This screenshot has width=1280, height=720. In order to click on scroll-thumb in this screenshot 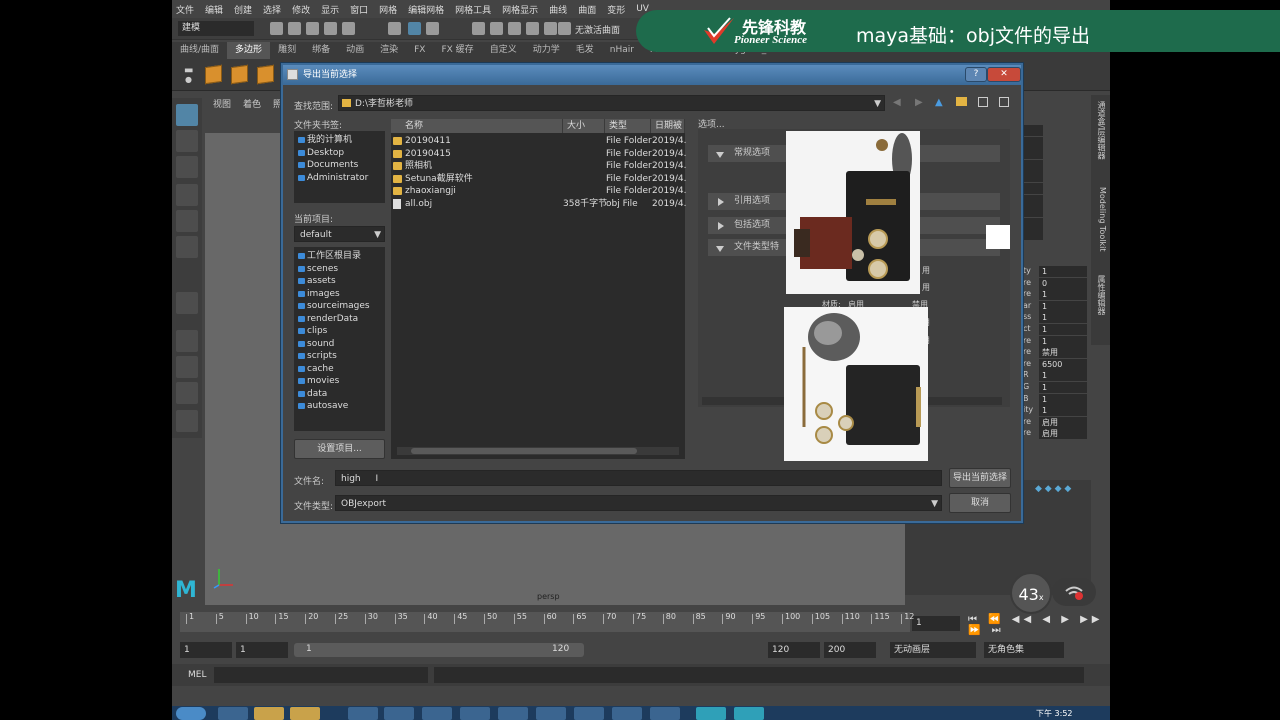, I will do `click(524, 451)`.